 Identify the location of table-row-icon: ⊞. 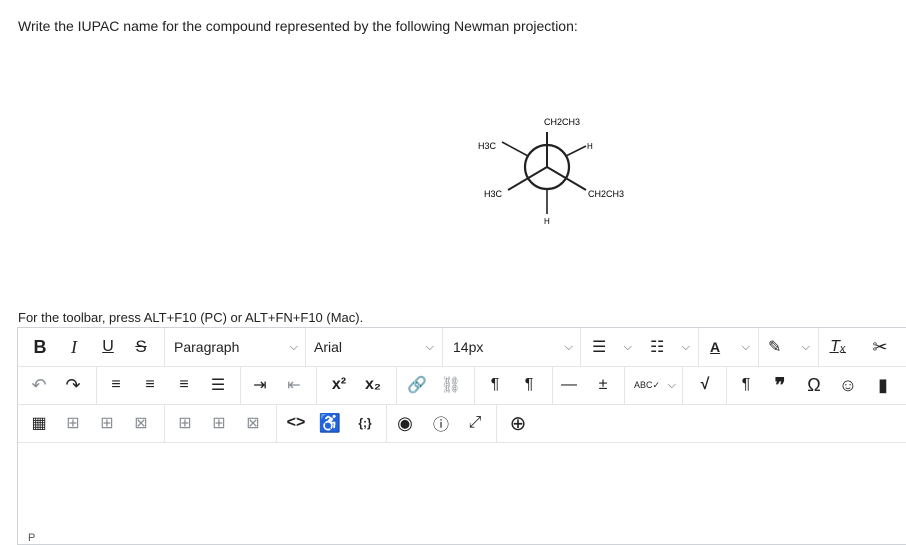
(107, 423).